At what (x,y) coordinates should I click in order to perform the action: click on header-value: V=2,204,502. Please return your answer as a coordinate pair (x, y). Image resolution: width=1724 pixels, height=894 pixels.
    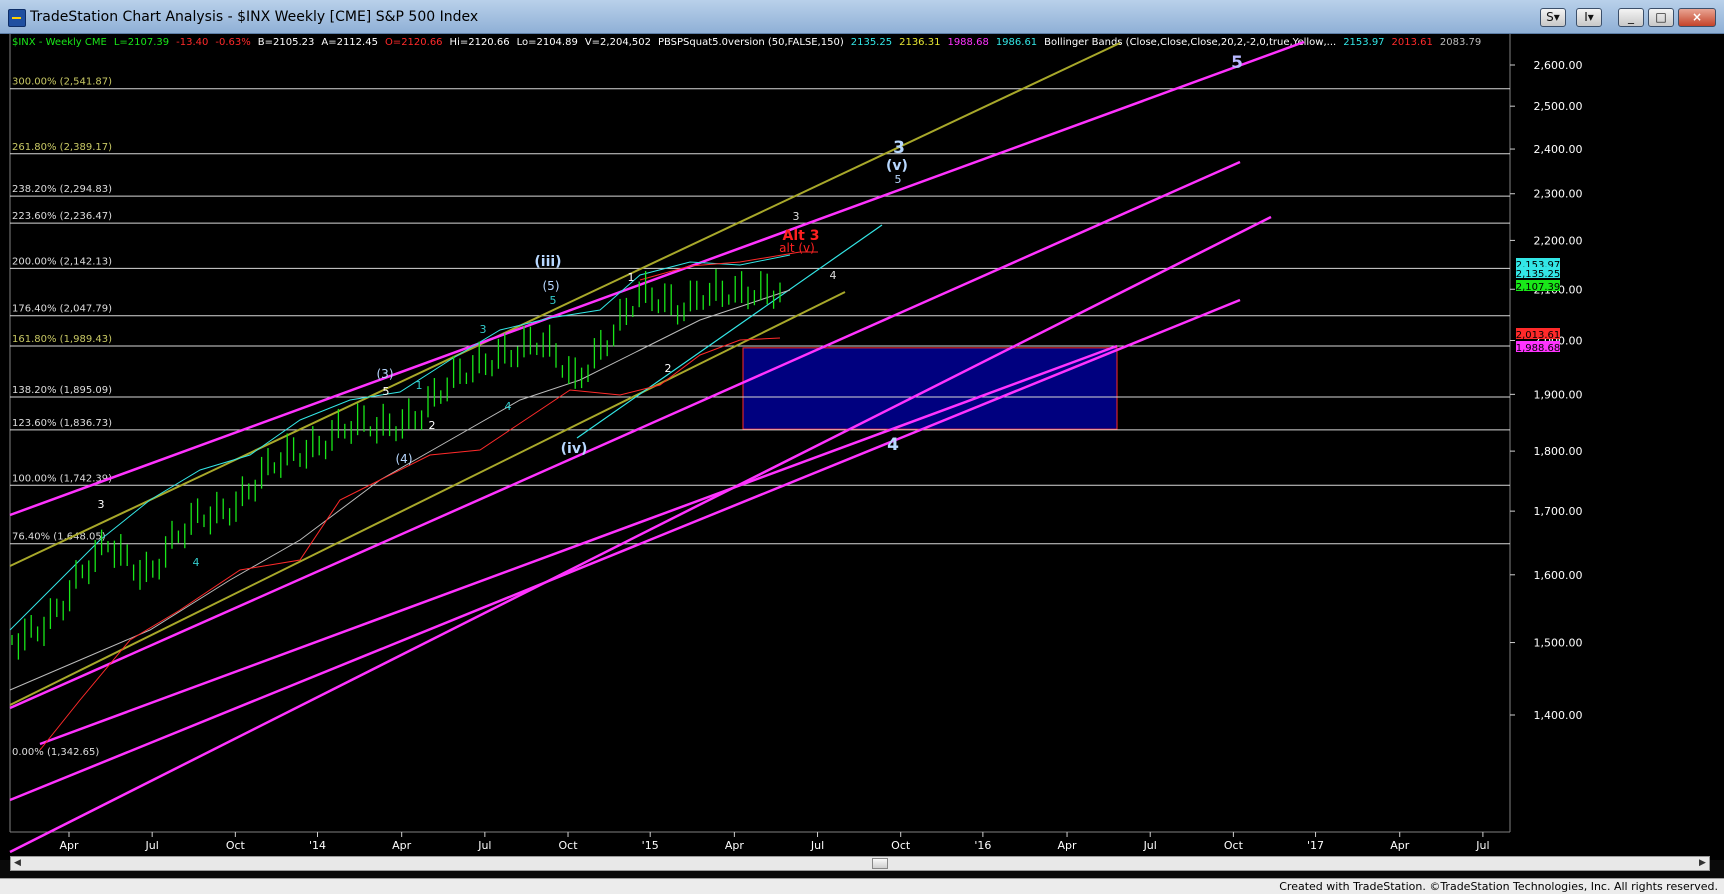
    Looking at the image, I should click on (618, 42).